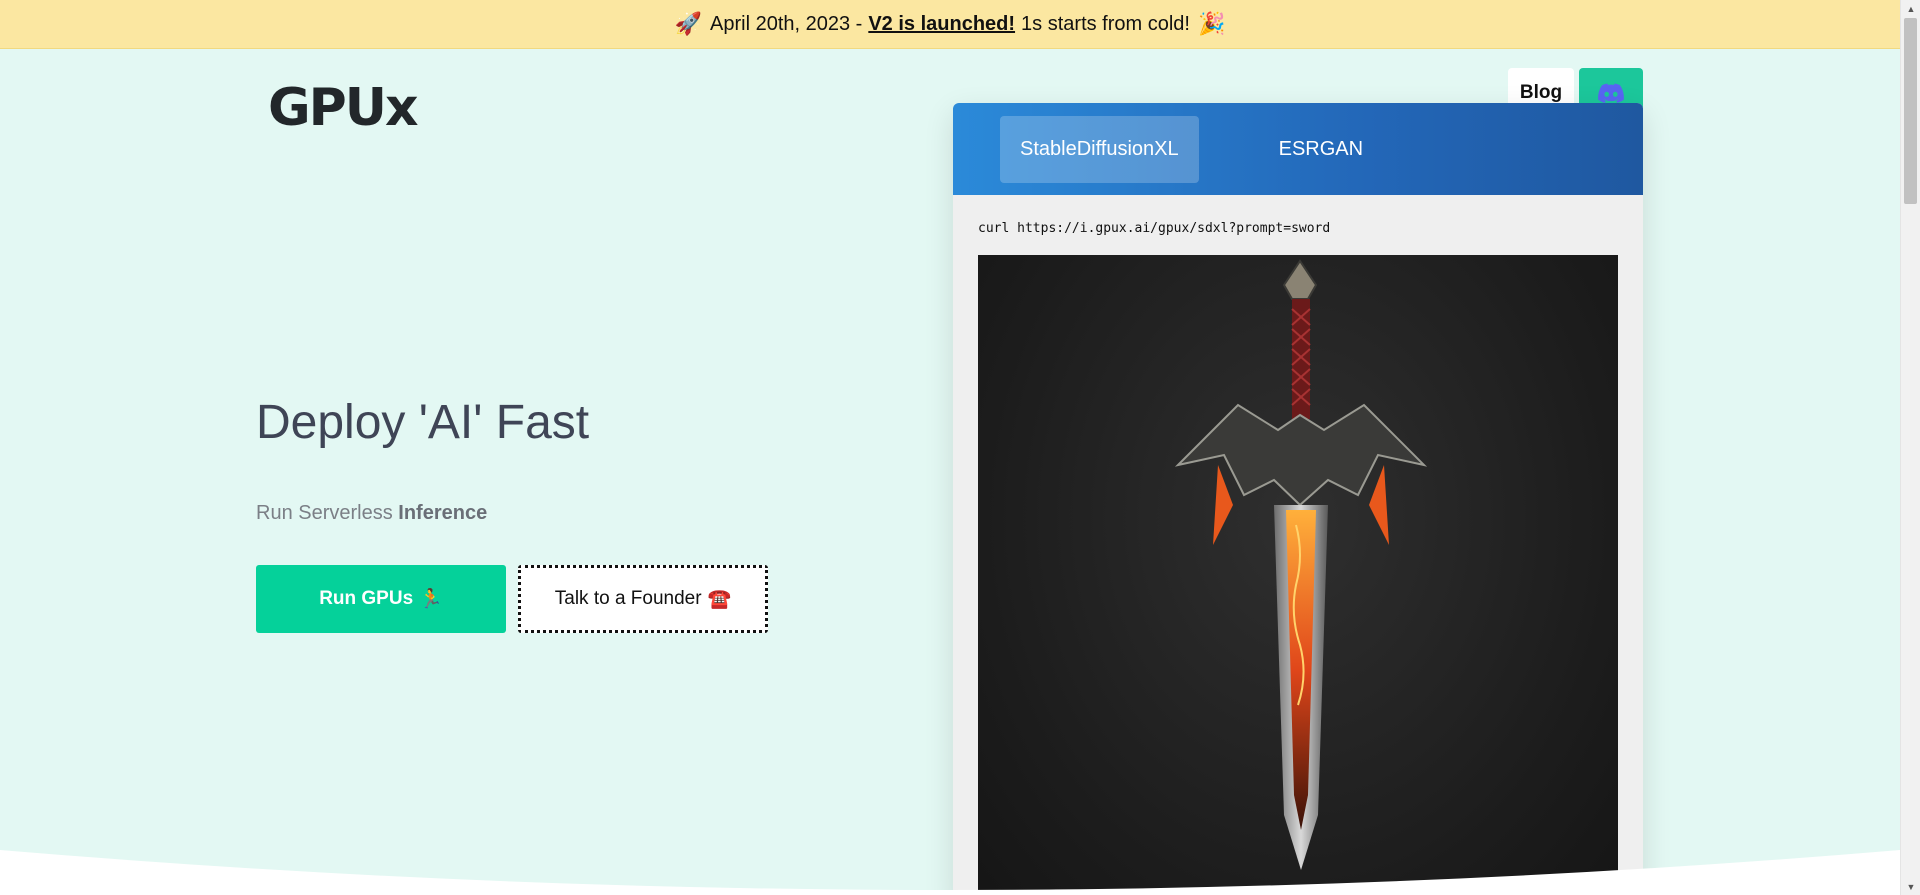 This screenshot has height=895, width=1920. What do you see at coordinates (324, 513) in the screenshot?
I see `hero-subtitle-prefix: Run Serverless` at bounding box center [324, 513].